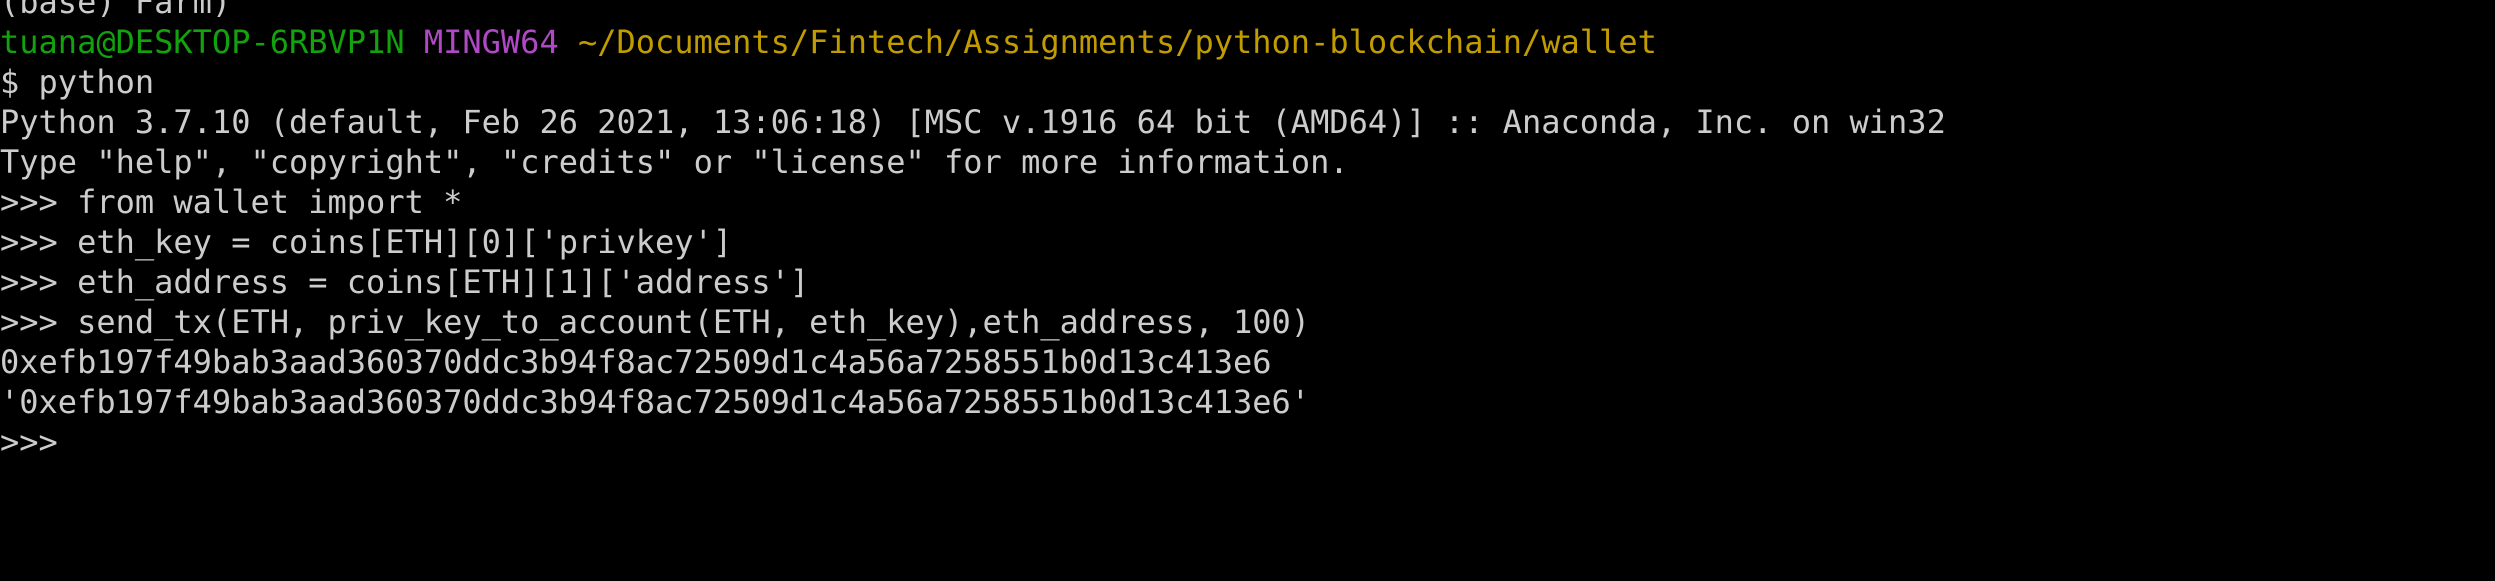 This screenshot has width=2495, height=581. I want to click on repl-active-prompt: >>>, so click(973, 442).